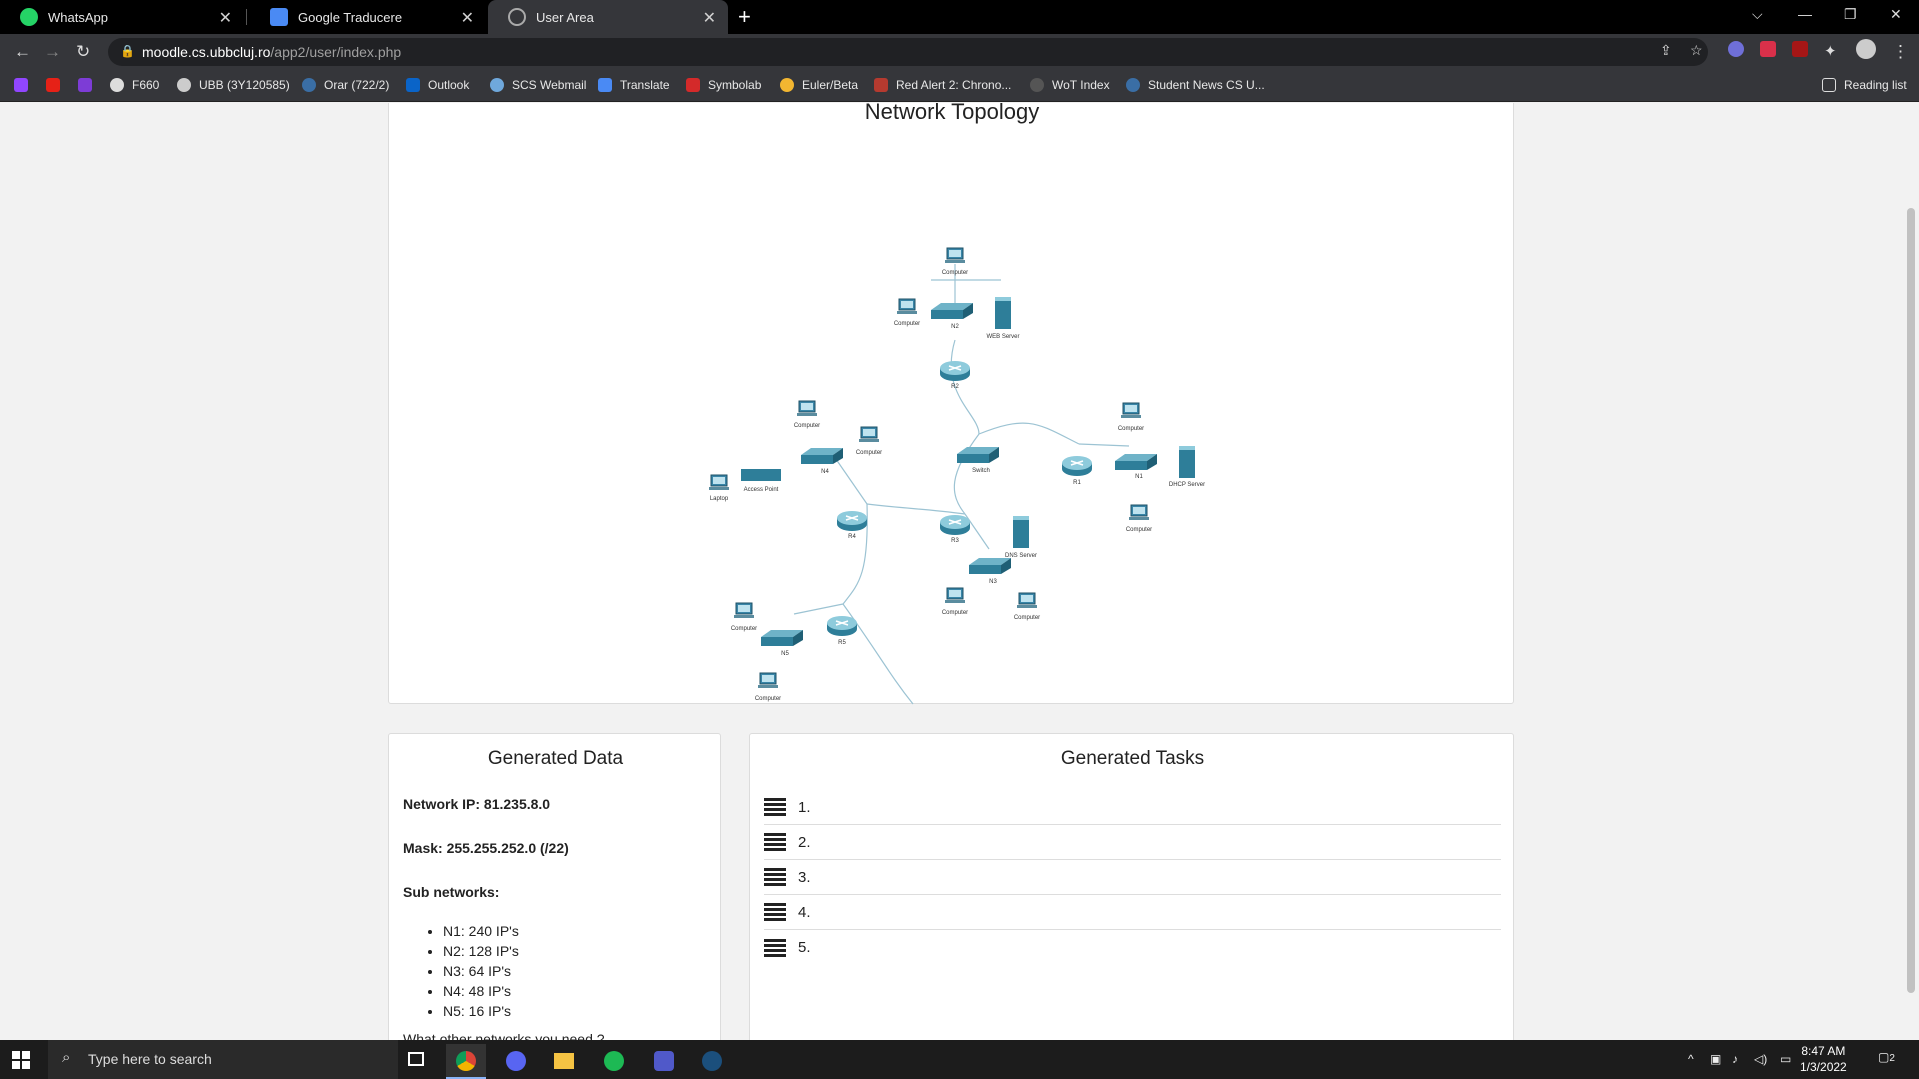  What do you see at coordinates (1830, 51) in the screenshot?
I see `puzzle-icon: ✦` at bounding box center [1830, 51].